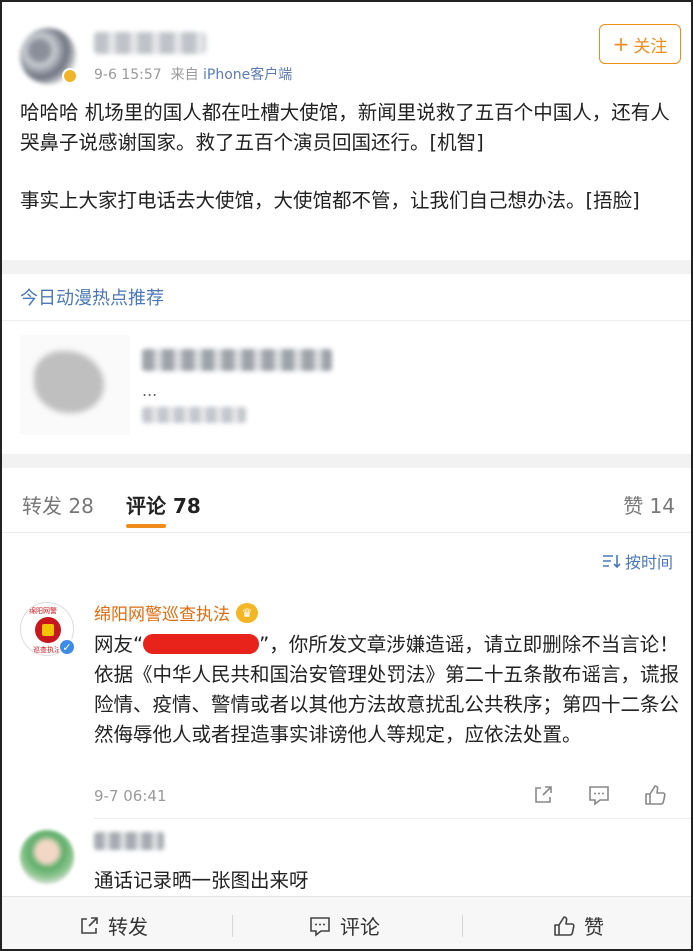  Describe the element at coordinates (650, 46) in the screenshot. I see `follow-label: 关注` at that location.